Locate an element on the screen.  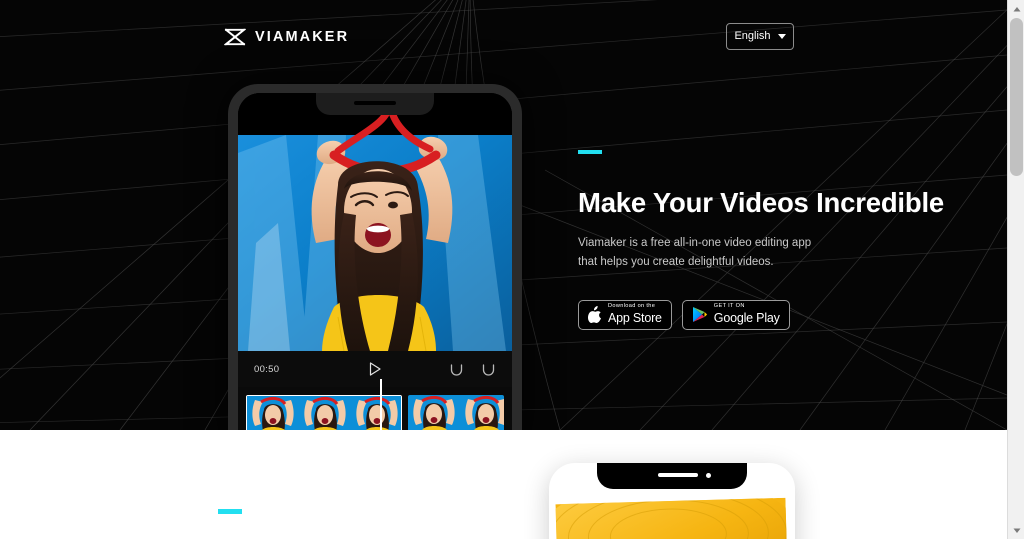
secondary-phone-photo is located at coordinates (672, 518).